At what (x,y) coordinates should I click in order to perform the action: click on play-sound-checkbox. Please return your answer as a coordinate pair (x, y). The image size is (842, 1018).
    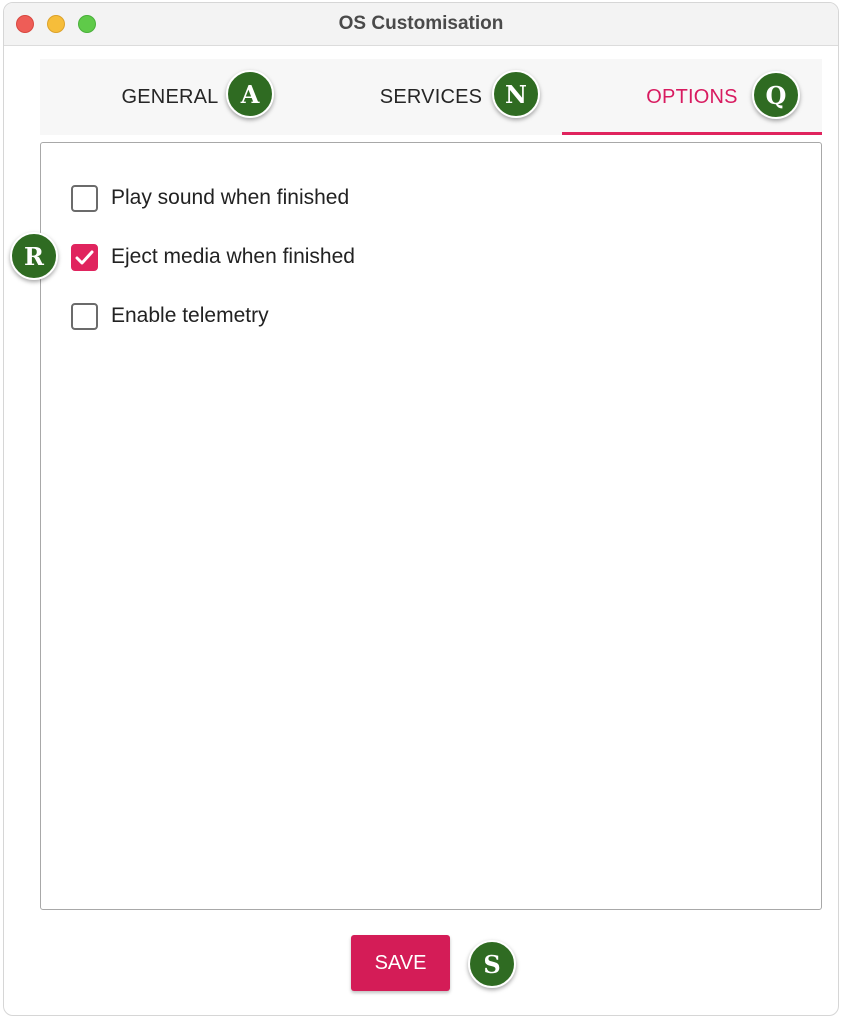
    Looking at the image, I should click on (84, 198).